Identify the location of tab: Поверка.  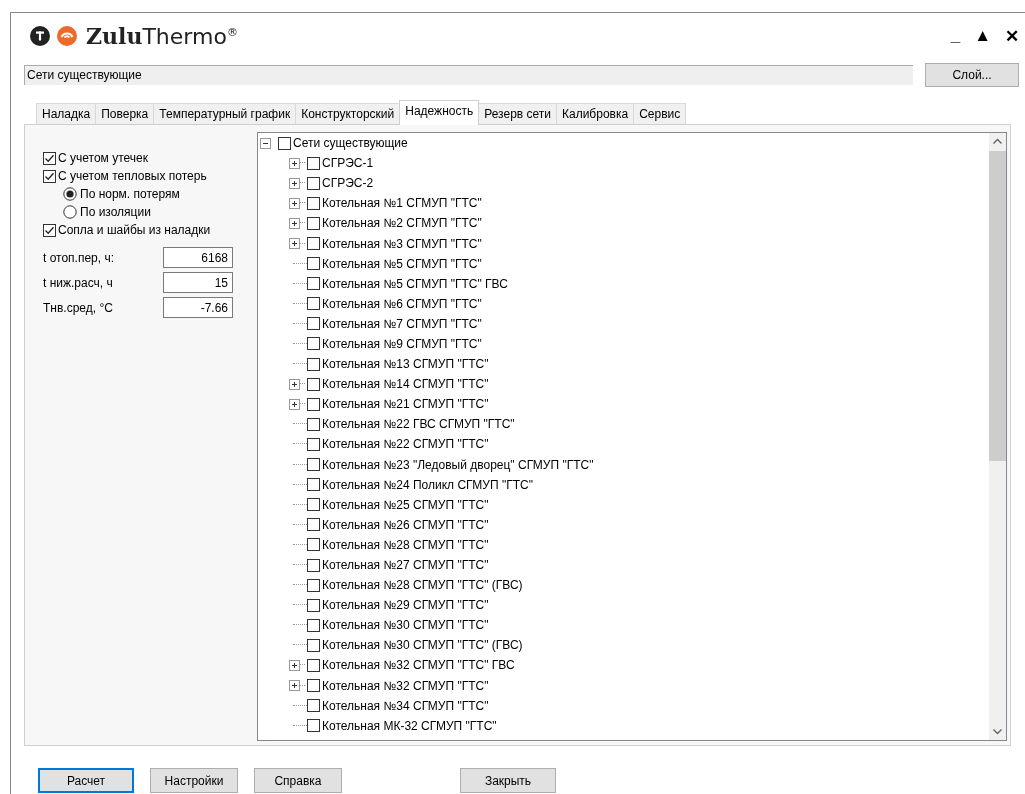
(125, 113).